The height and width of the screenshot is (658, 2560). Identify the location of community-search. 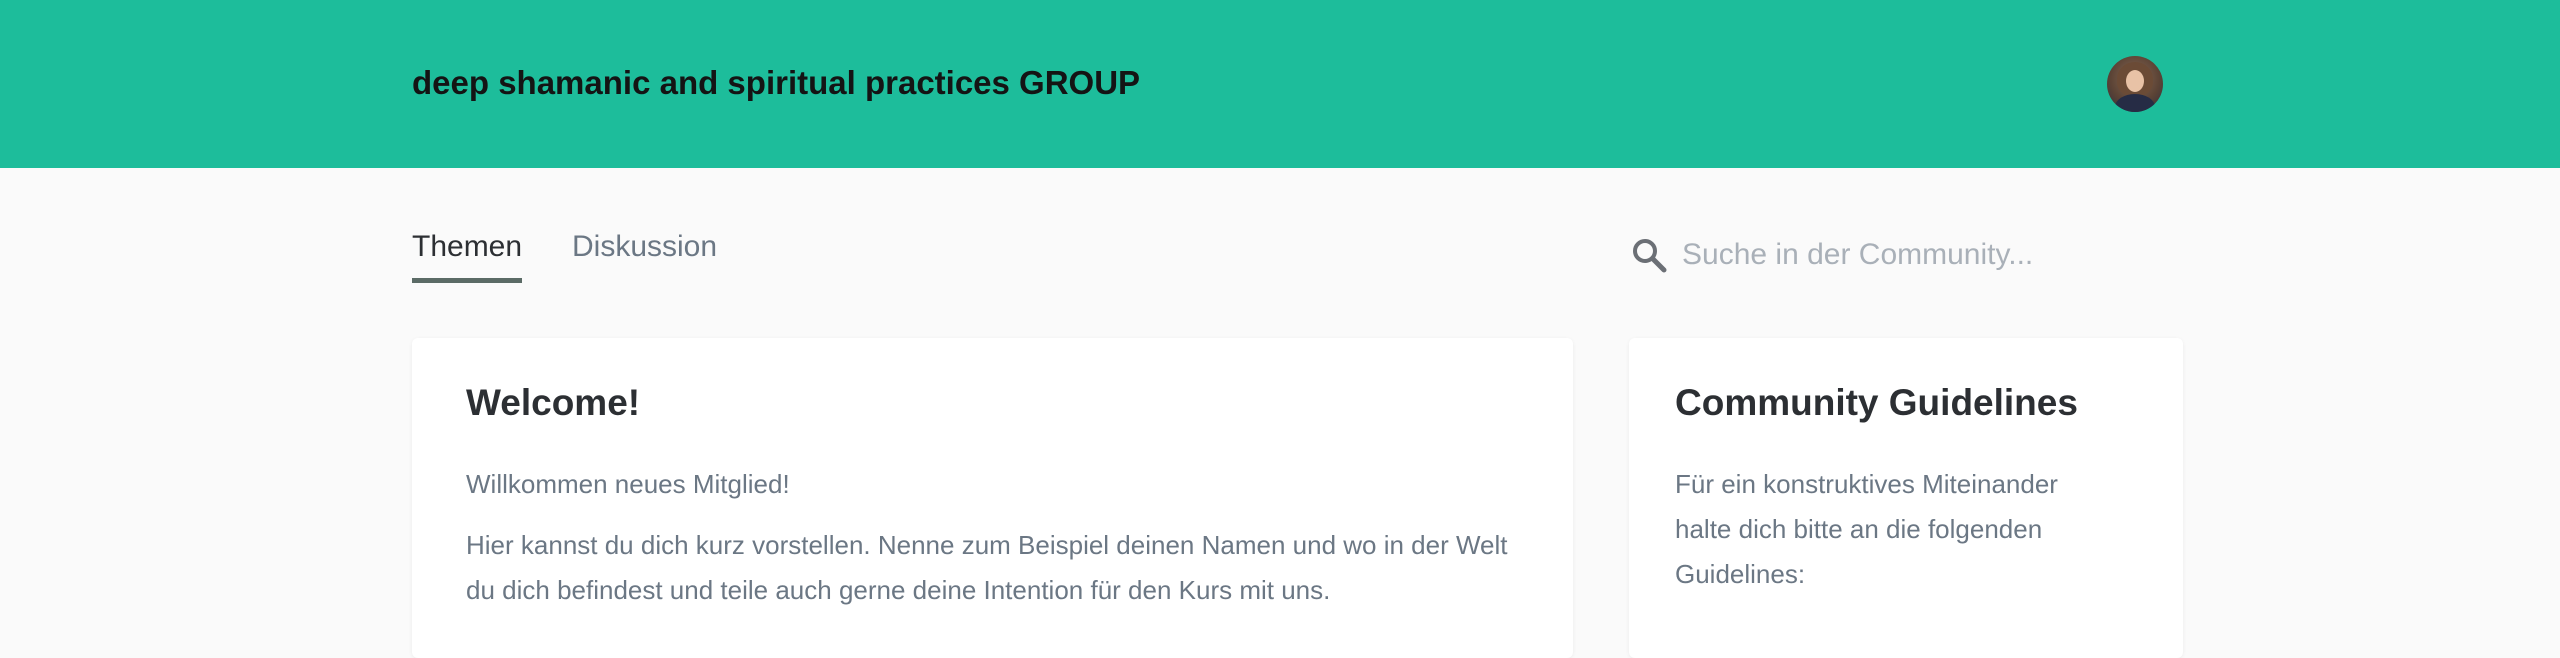
(1890, 256).